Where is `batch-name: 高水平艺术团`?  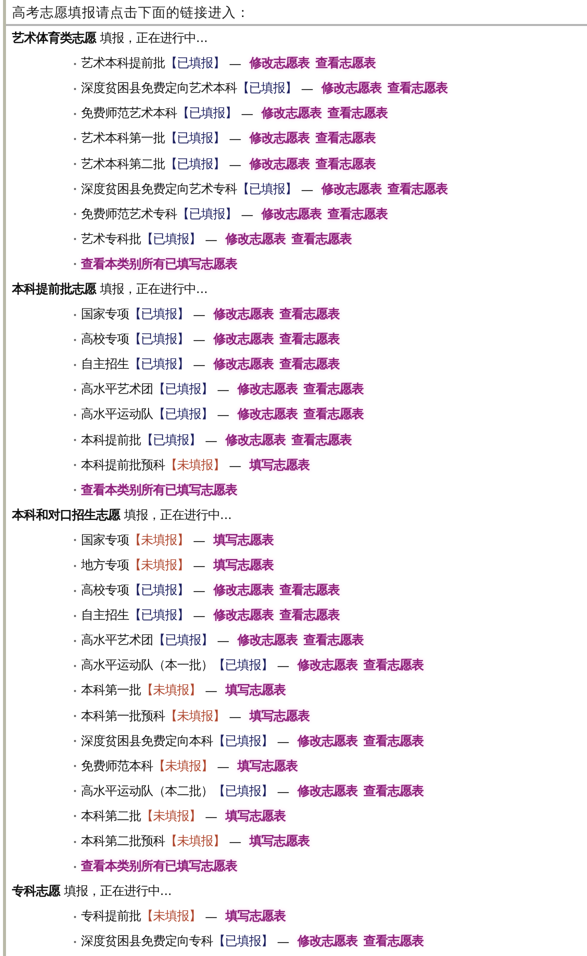 batch-name: 高水平艺术团 is located at coordinates (117, 389).